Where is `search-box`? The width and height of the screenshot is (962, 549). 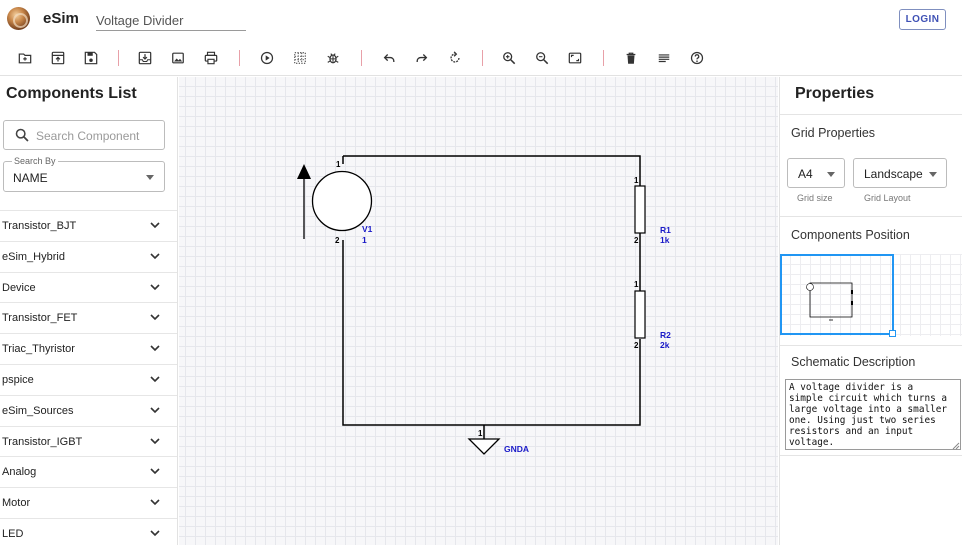
search-box is located at coordinates (84, 135).